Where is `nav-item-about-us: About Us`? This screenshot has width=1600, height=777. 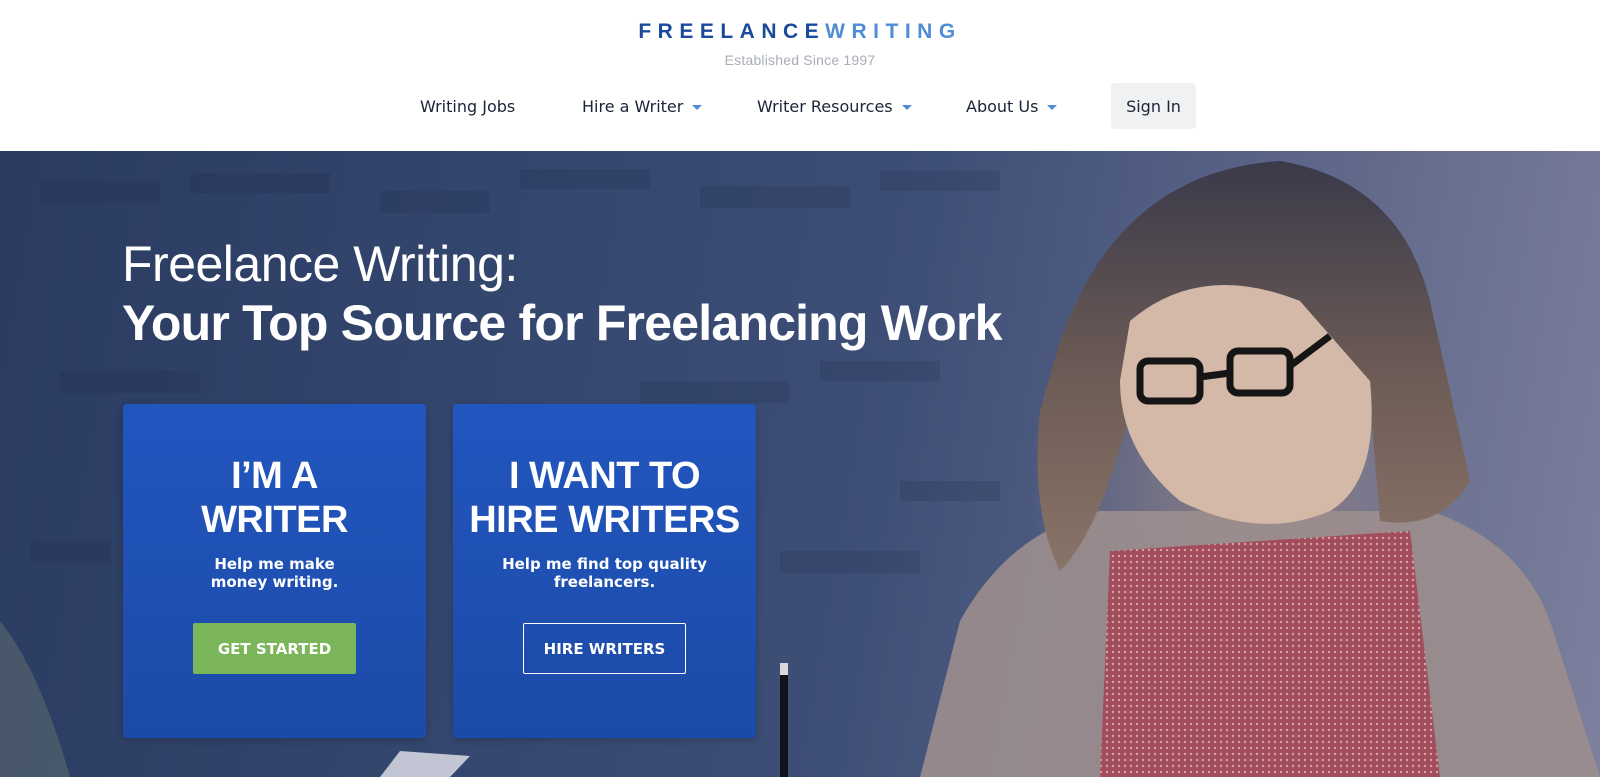 nav-item-about-us: About Us is located at coordinates (1012, 106).